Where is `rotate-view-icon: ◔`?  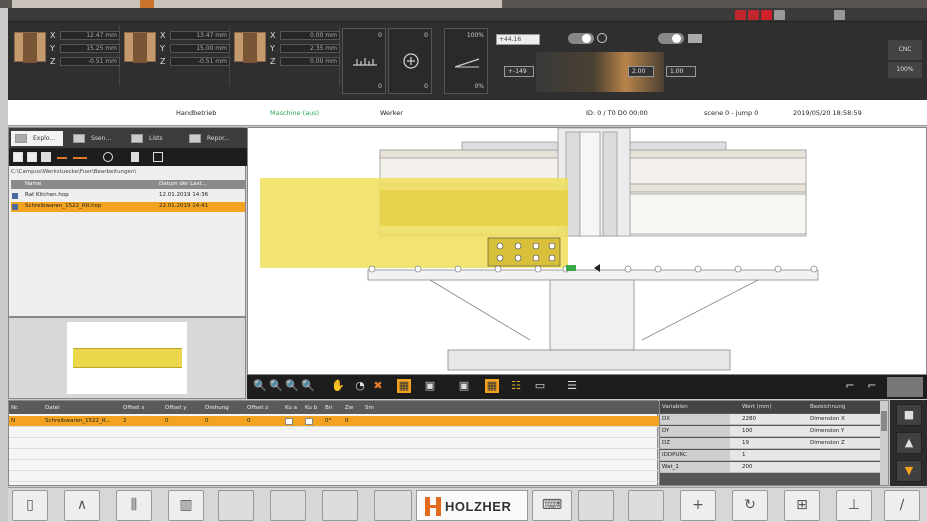
rotate-view-icon: ◔ is located at coordinates (360, 386).